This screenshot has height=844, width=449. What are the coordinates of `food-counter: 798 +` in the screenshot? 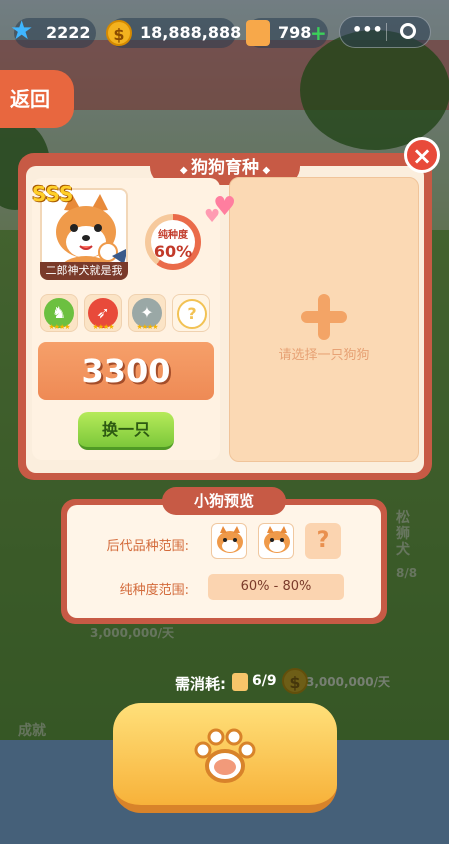 It's located at (287, 33).